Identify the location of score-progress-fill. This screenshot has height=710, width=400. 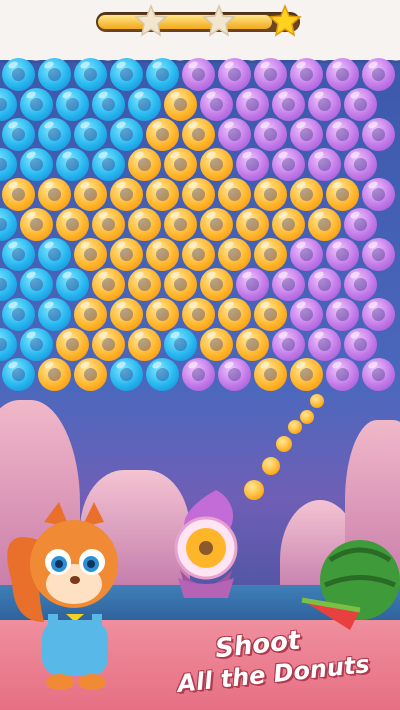
(185, 22).